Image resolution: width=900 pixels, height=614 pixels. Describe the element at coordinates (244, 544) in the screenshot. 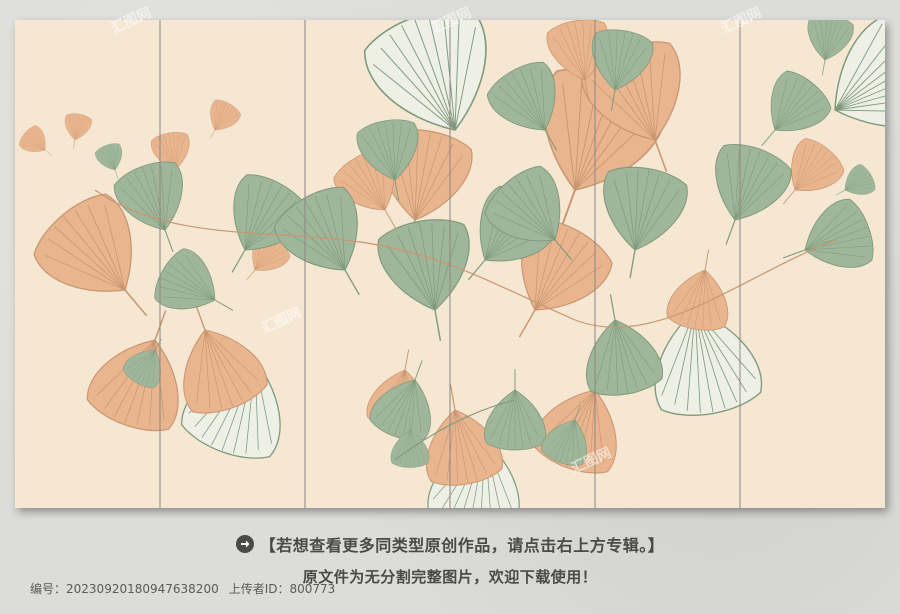

I see `arrow-right-circle-icon` at that location.